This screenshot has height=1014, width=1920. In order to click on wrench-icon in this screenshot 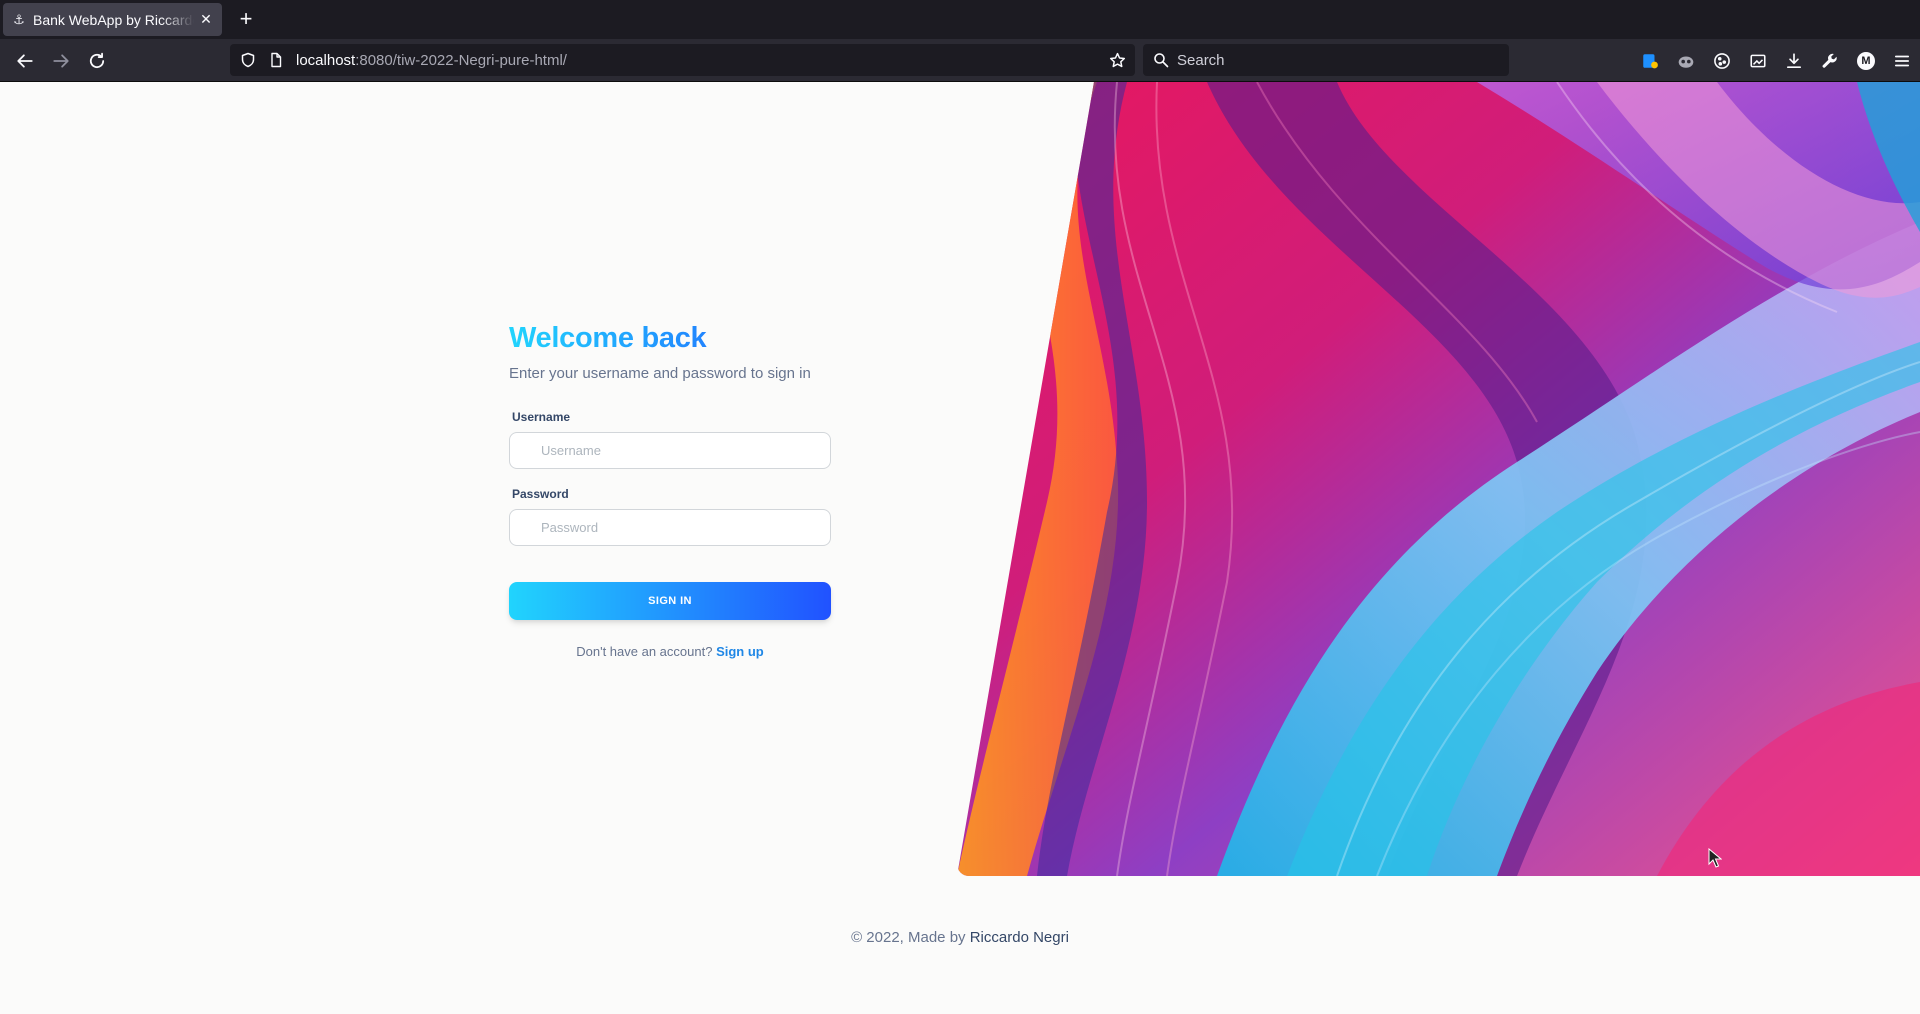, I will do `click(1830, 60)`.